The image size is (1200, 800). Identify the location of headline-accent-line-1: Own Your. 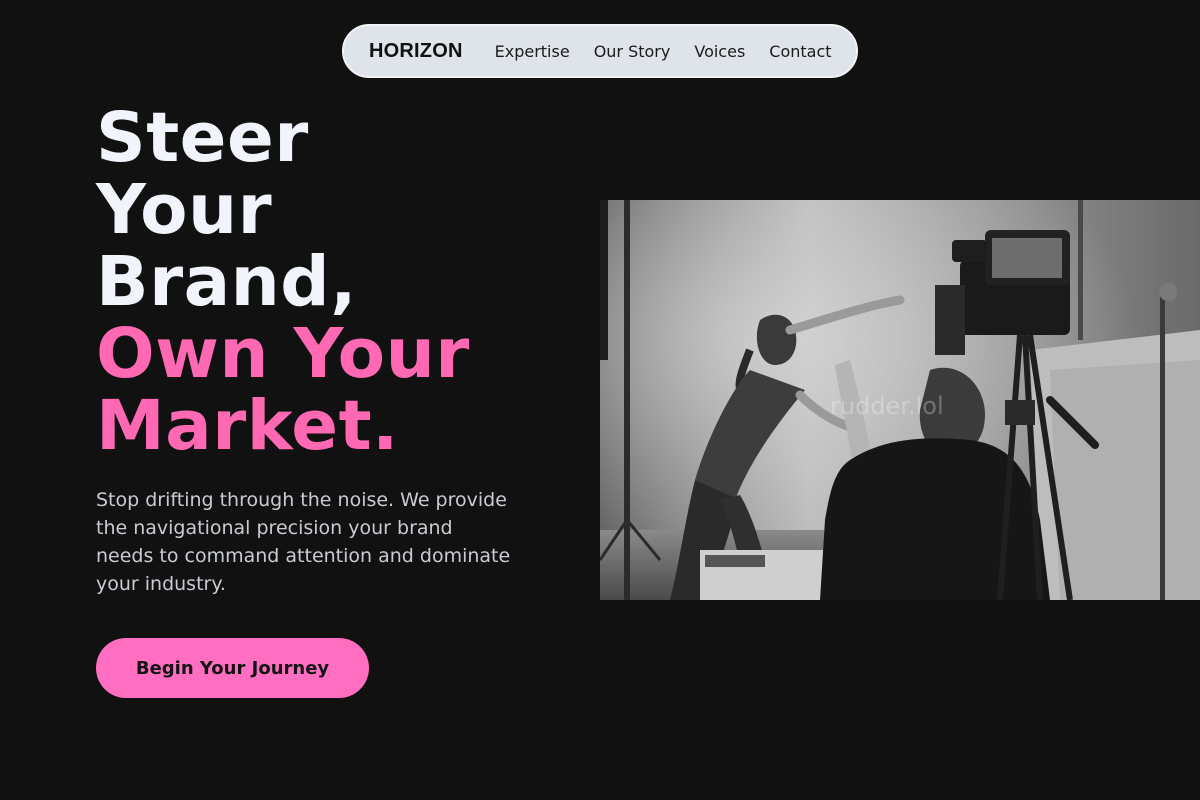
(283, 354).